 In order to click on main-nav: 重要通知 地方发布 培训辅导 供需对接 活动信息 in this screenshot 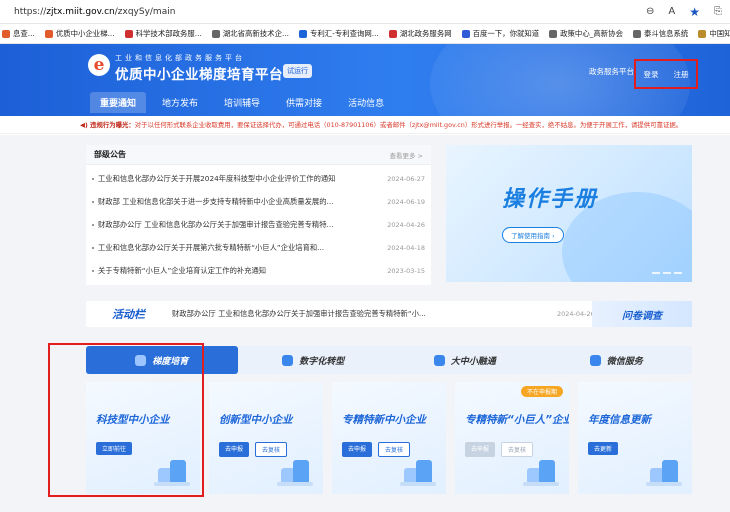, I will do `click(245, 102)`.